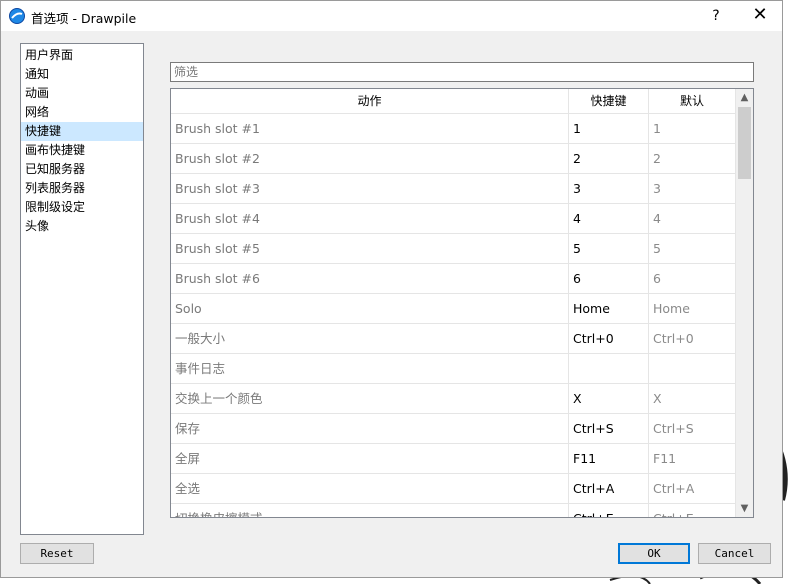  What do you see at coordinates (609, 488) in the screenshot?
I see `shortcut-cell: Ctrl+A` at bounding box center [609, 488].